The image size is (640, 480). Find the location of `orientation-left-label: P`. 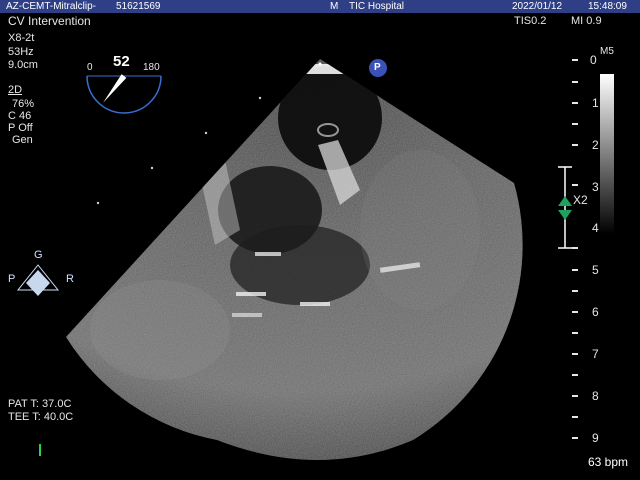

orientation-left-label: P is located at coordinates (12, 279).